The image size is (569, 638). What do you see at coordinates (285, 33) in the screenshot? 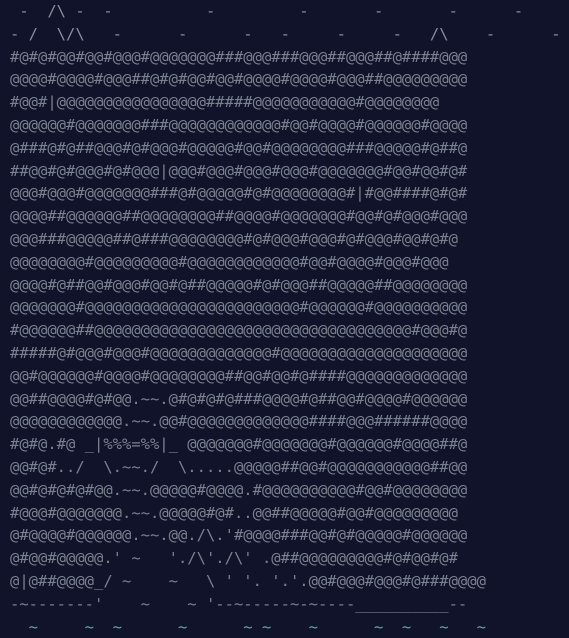
I see `art-line-sky-2: - / \/\ - - - - - - /\ - -` at bounding box center [285, 33].